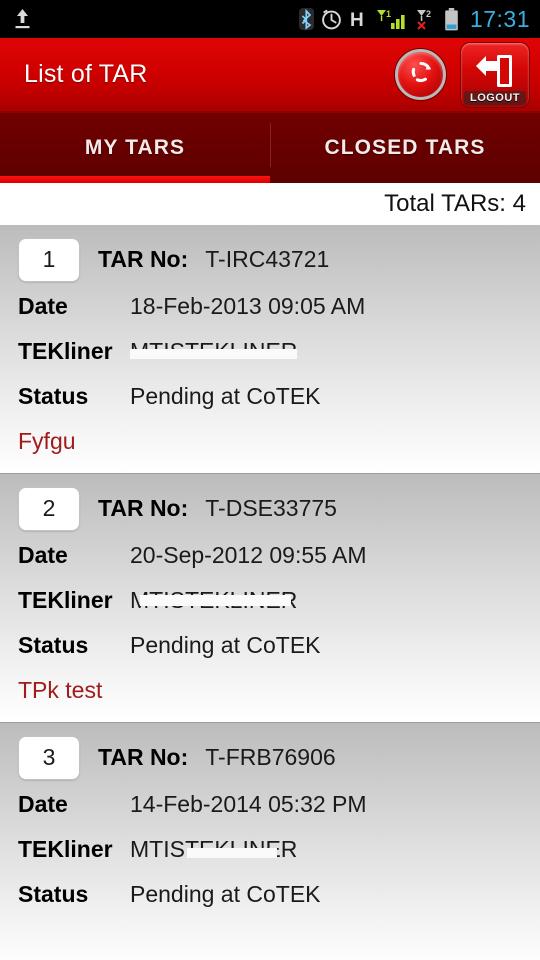 This screenshot has width=540, height=960. I want to click on battery-icon, so click(451, 19).